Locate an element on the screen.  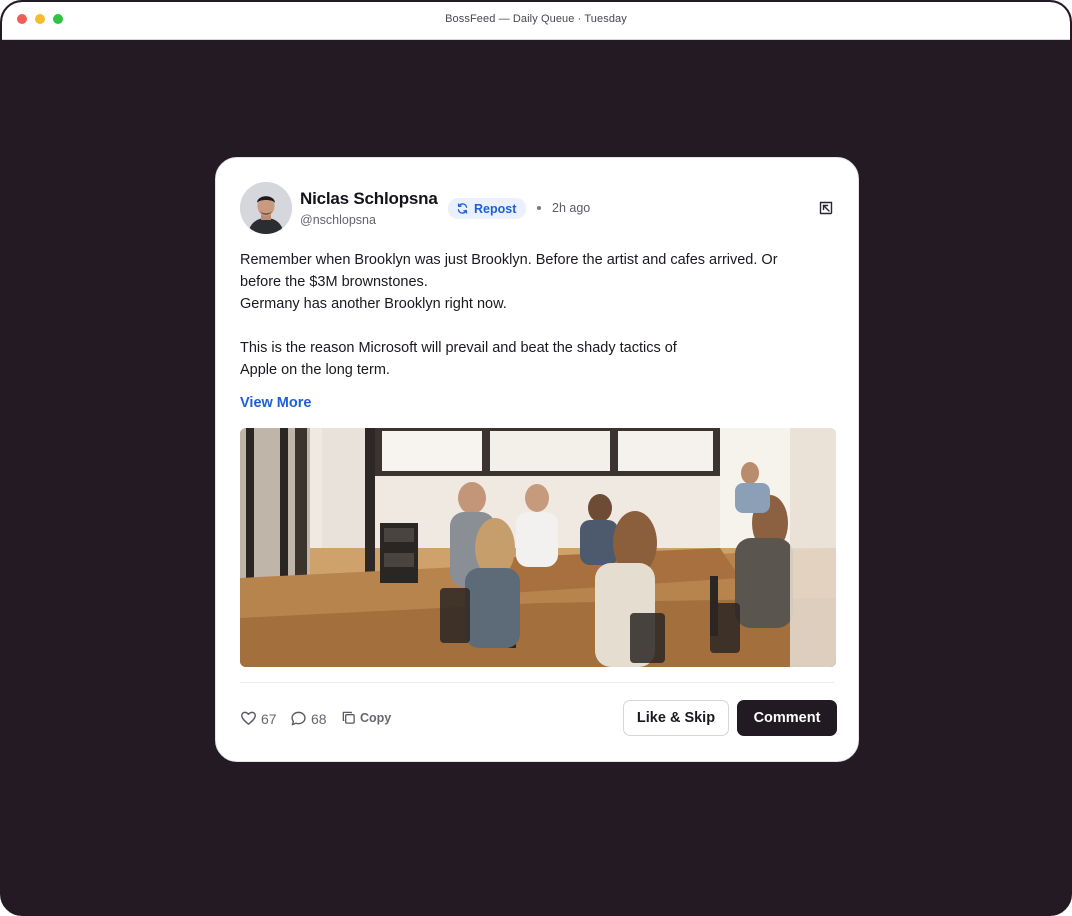
author-name: Niclas Schlopsna is located at coordinates (369, 199).